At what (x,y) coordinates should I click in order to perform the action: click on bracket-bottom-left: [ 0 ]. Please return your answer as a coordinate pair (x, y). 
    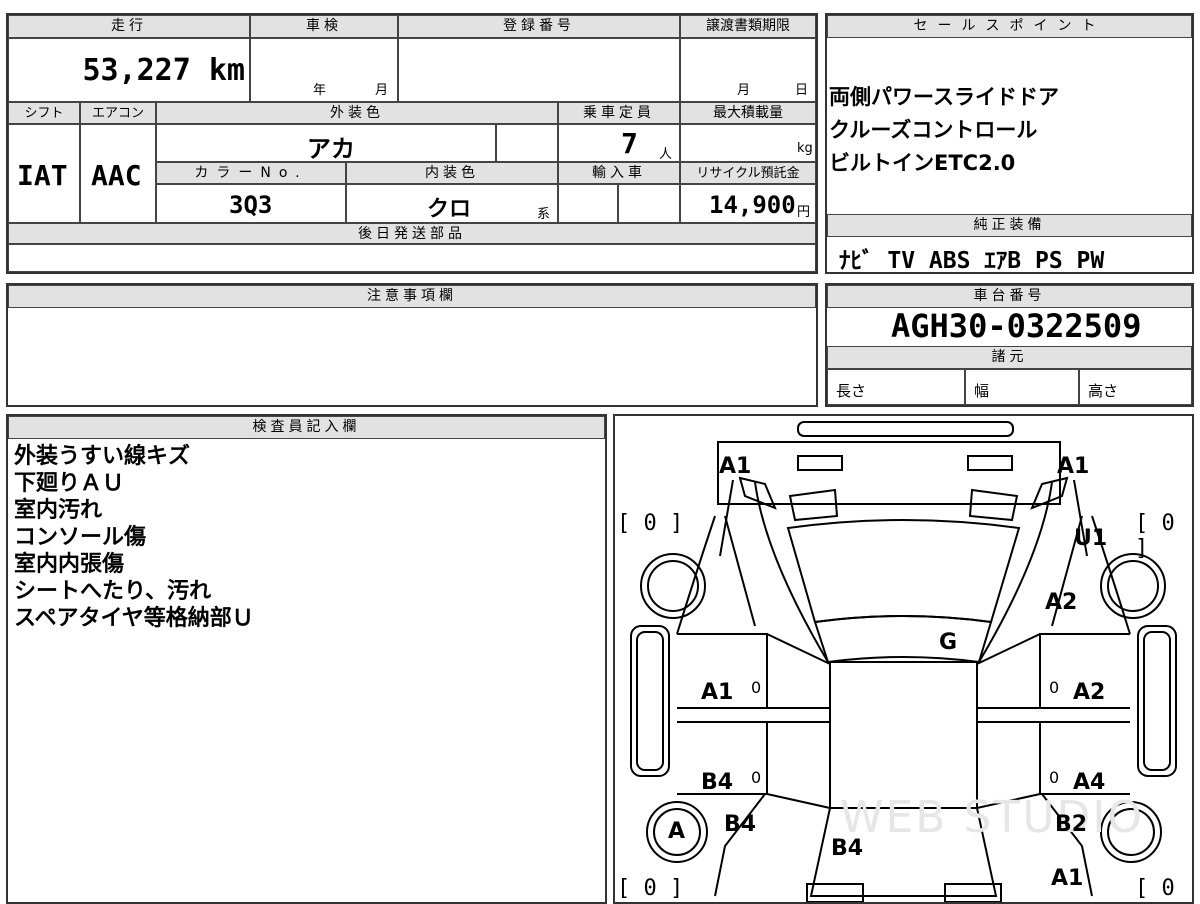
    Looking at the image, I should click on (650, 888).